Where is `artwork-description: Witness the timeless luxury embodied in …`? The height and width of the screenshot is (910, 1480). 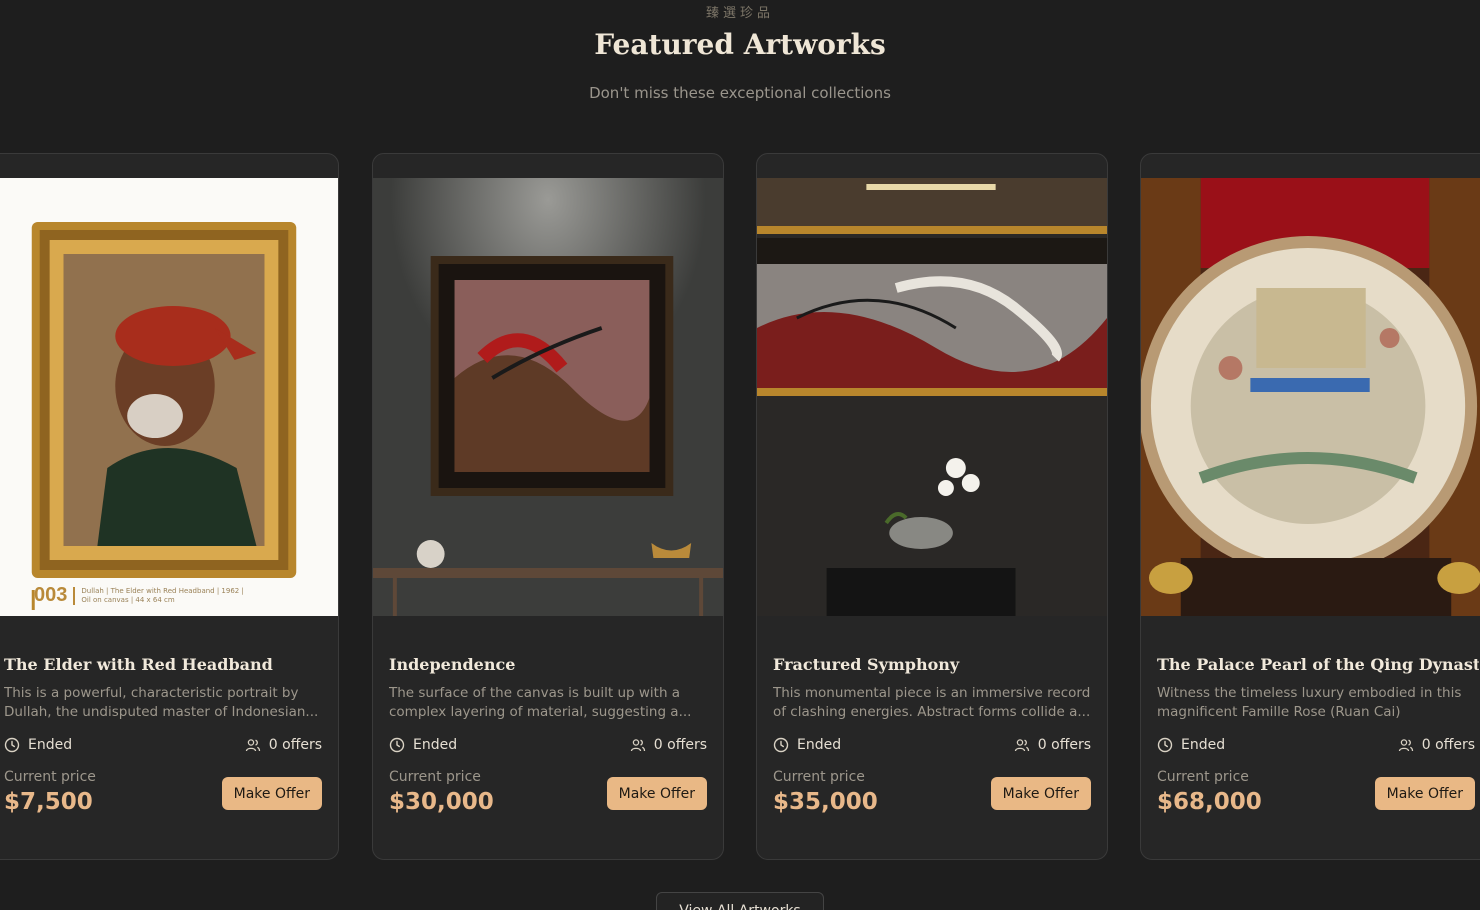 artwork-description: Witness the timeless luxury embodied in … is located at coordinates (1309, 702).